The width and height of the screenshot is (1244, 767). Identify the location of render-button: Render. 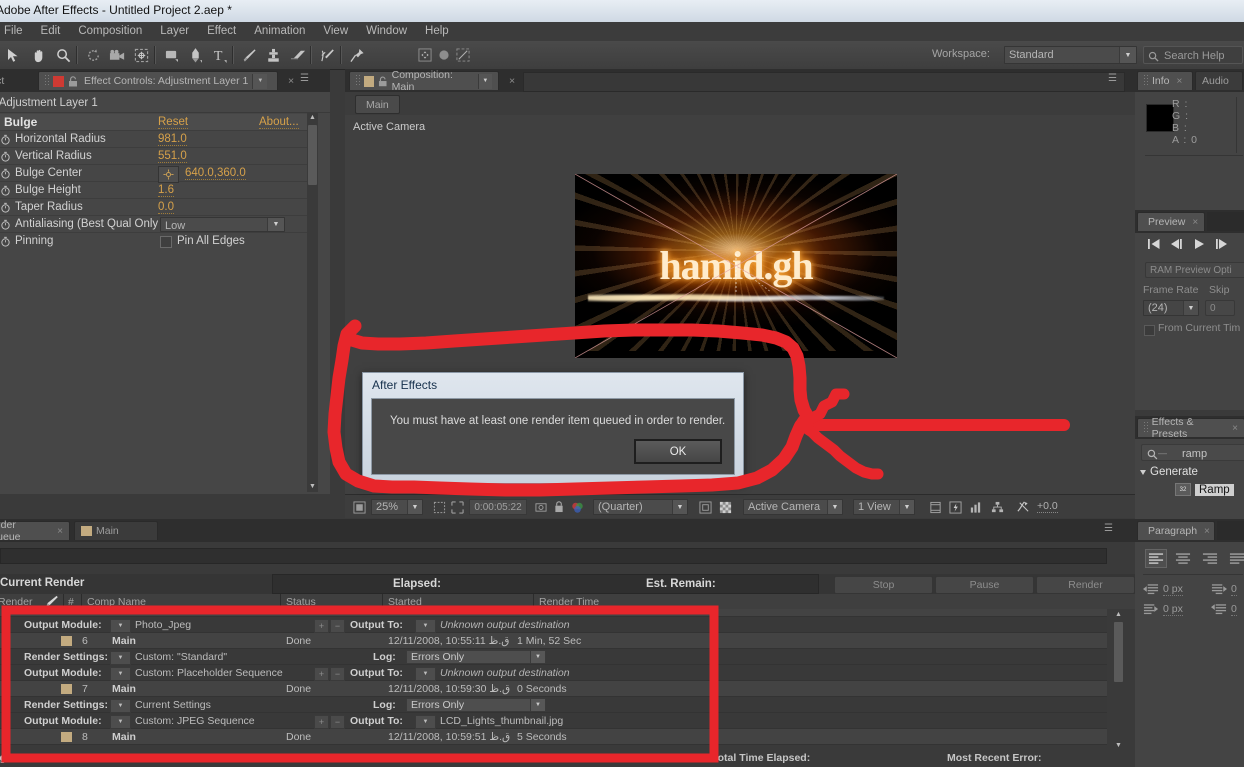
(1085, 585).